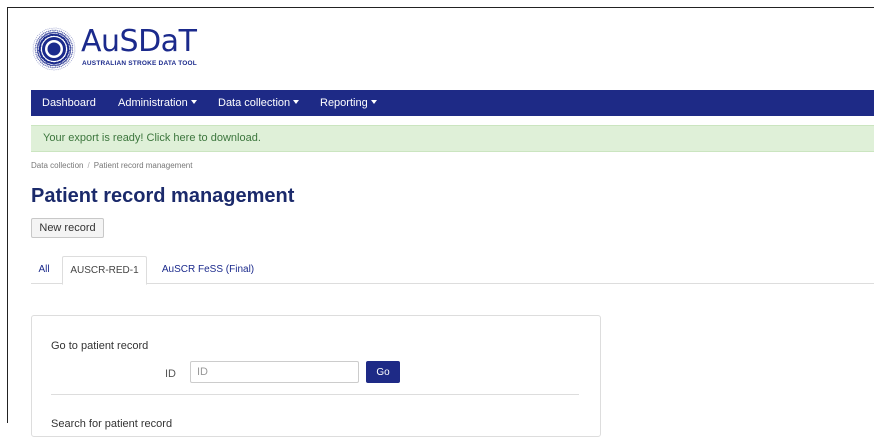 The width and height of the screenshot is (874, 437). What do you see at coordinates (112, 424) in the screenshot?
I see `search-record-heading: Search for patient record` at bounding box center [112, 424].